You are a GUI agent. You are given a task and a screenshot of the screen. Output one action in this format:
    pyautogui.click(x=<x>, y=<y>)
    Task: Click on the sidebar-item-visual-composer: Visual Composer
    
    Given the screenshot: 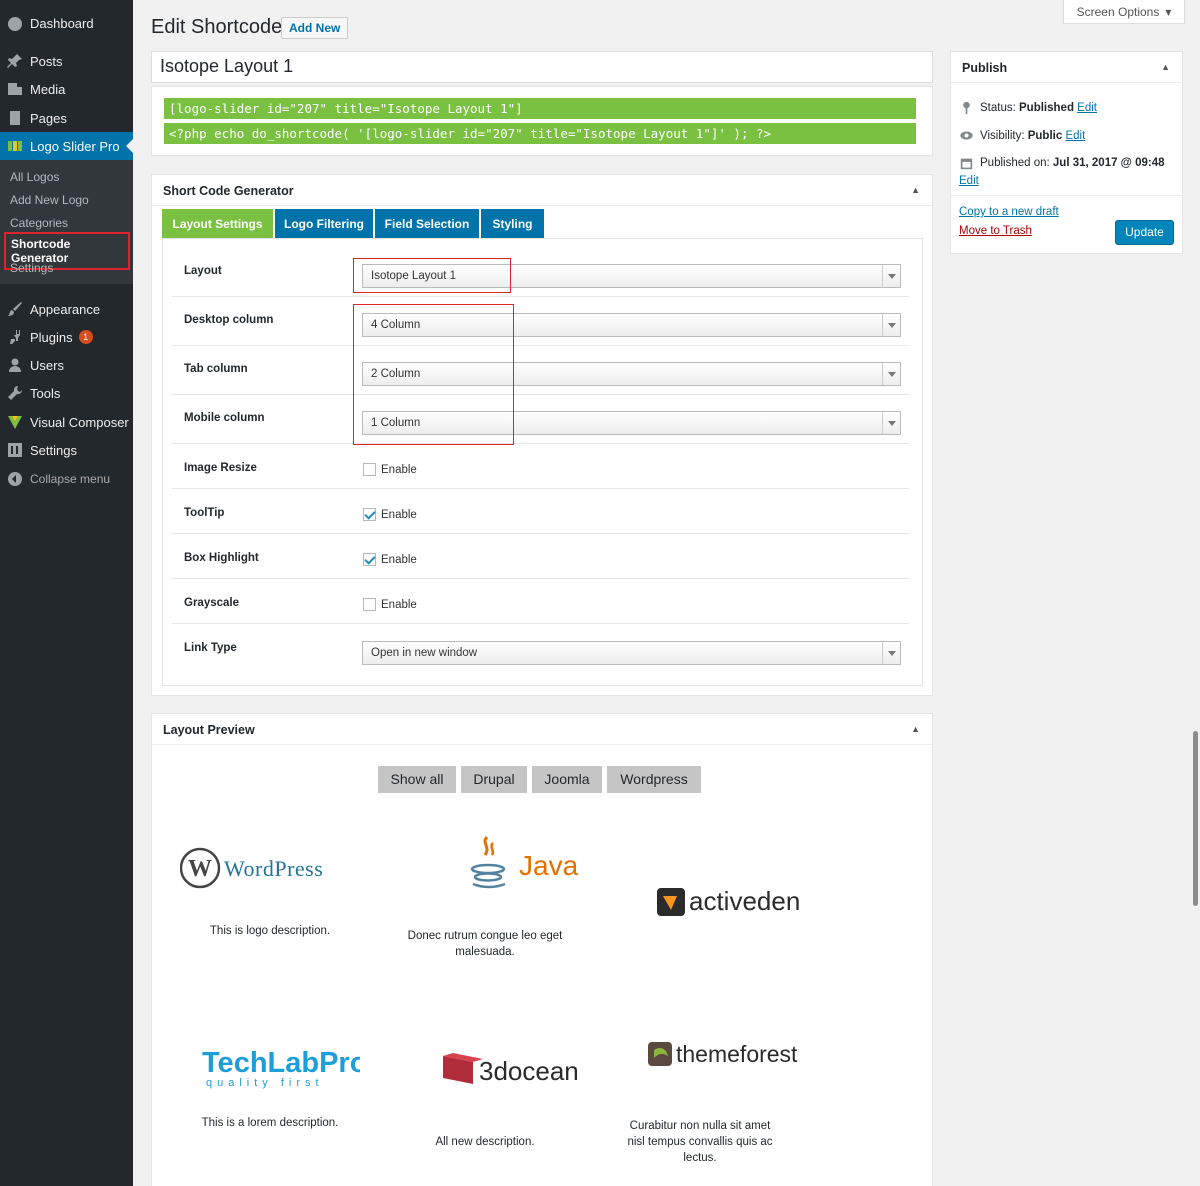 What is the action you would take?
    pyautogui.click(x=66, y=422)
    